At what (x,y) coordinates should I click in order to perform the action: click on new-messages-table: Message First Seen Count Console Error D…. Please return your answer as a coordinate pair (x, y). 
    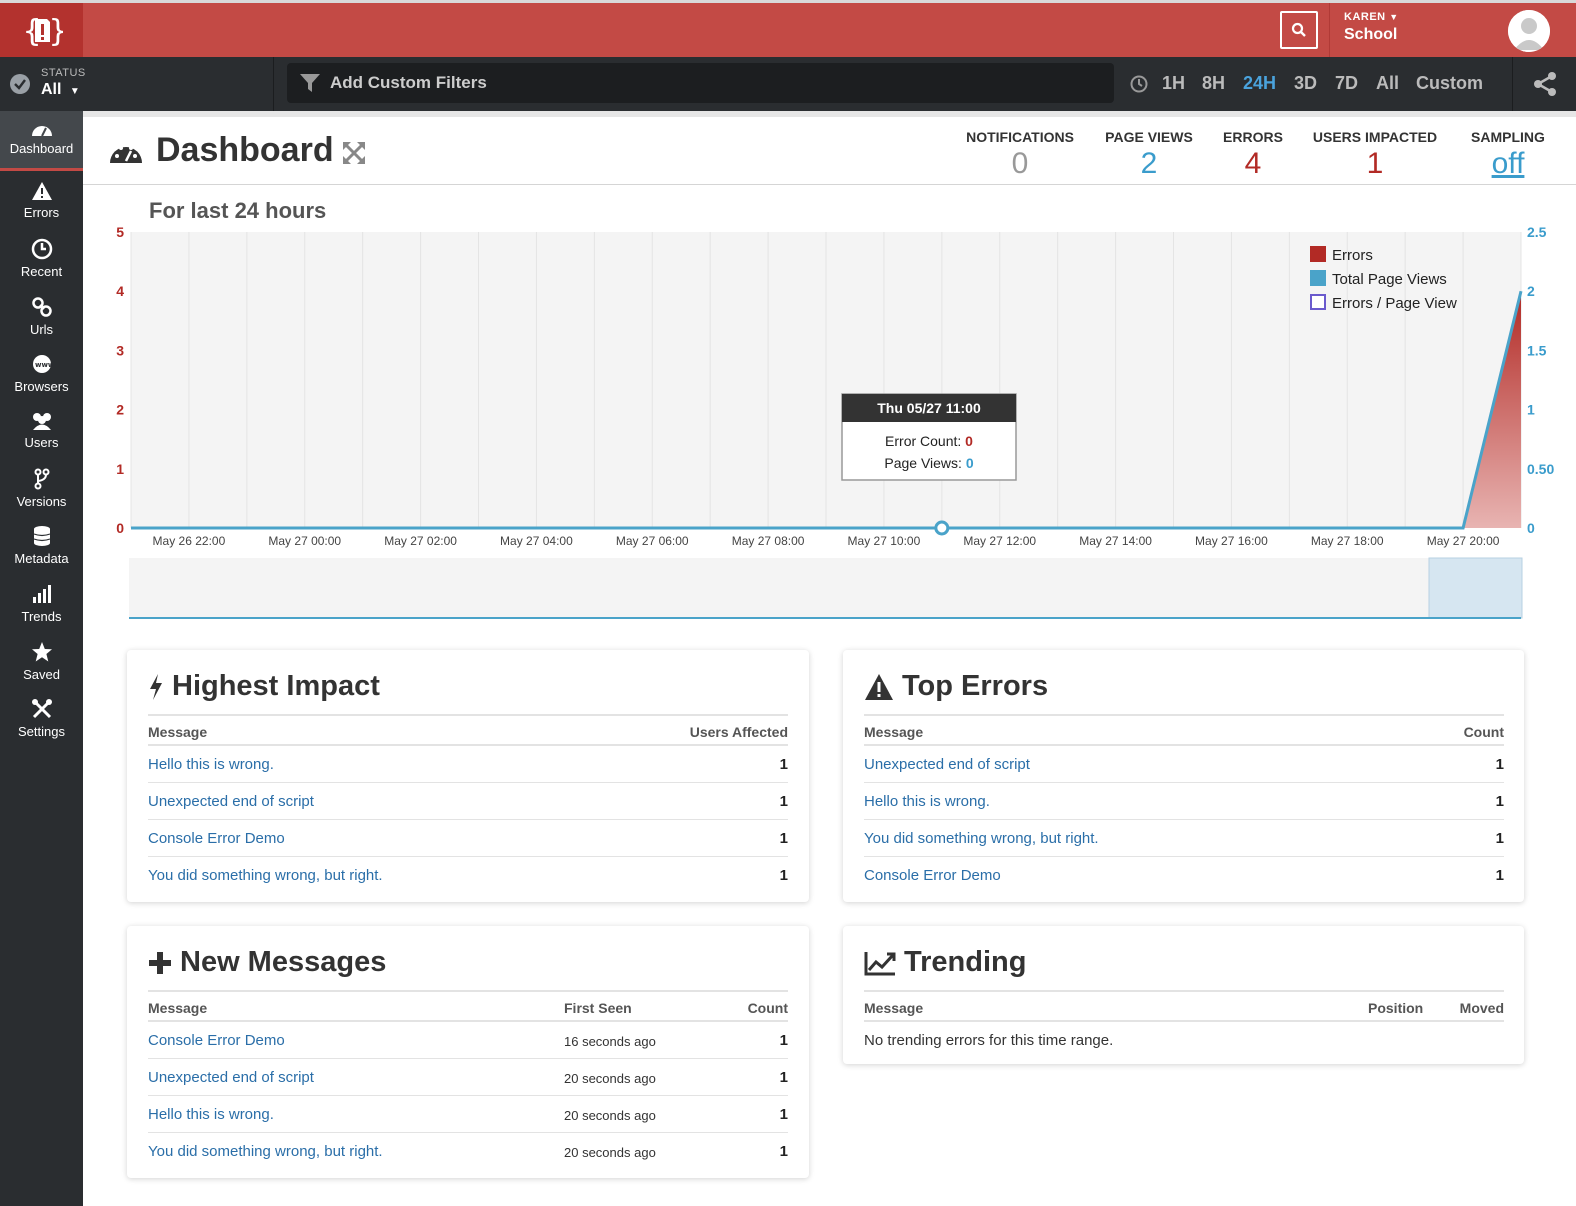
    Looking at the image, I should click on (468, 1080).